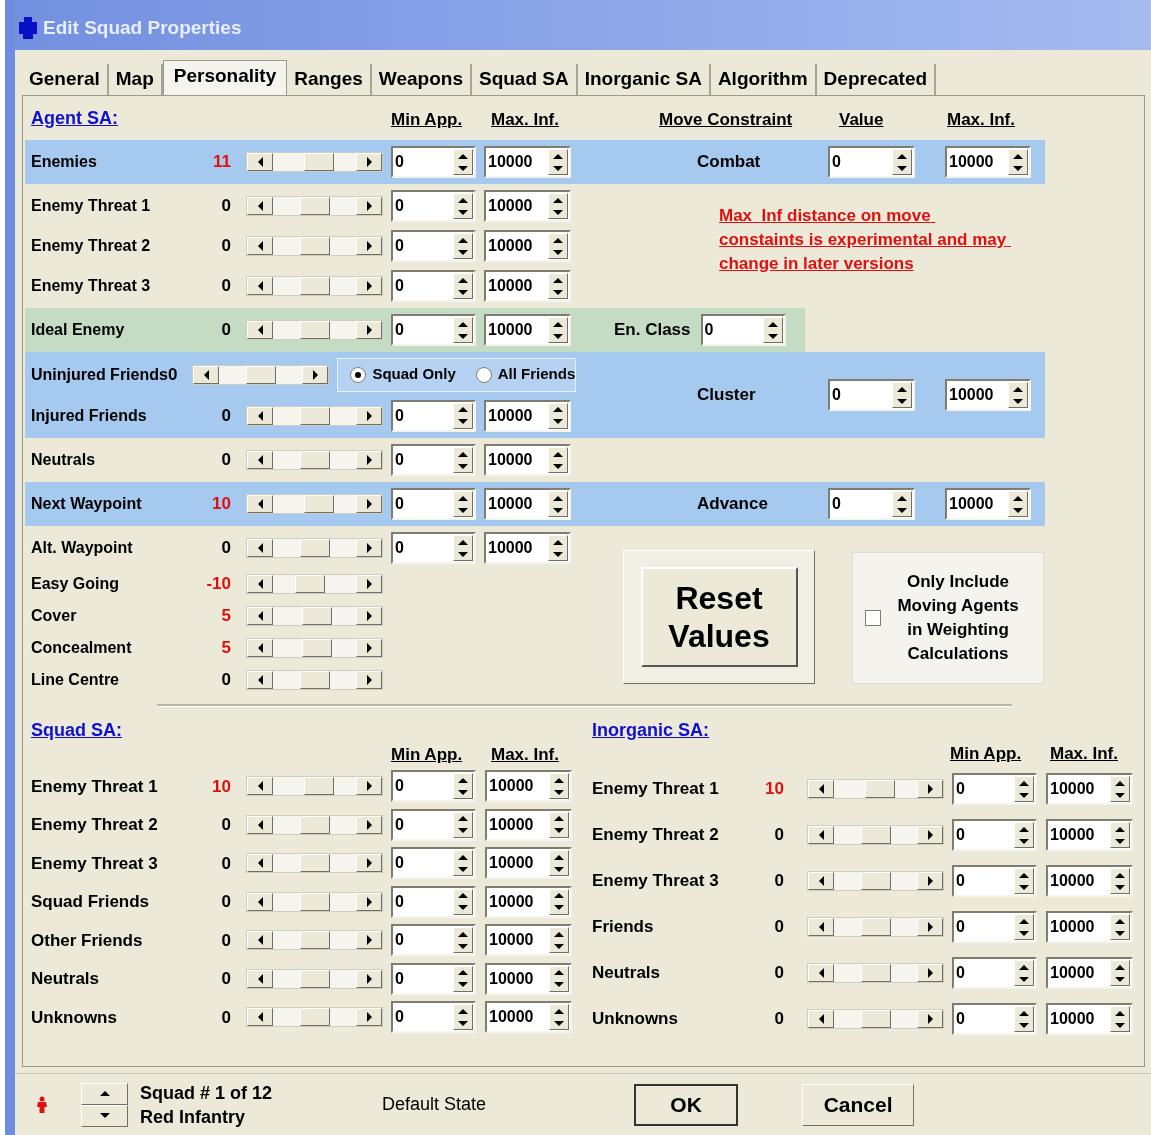 The width and height of the screenshot is (1151, 1135). I want to click on reset-button: Reset Values, so click(719, 617).